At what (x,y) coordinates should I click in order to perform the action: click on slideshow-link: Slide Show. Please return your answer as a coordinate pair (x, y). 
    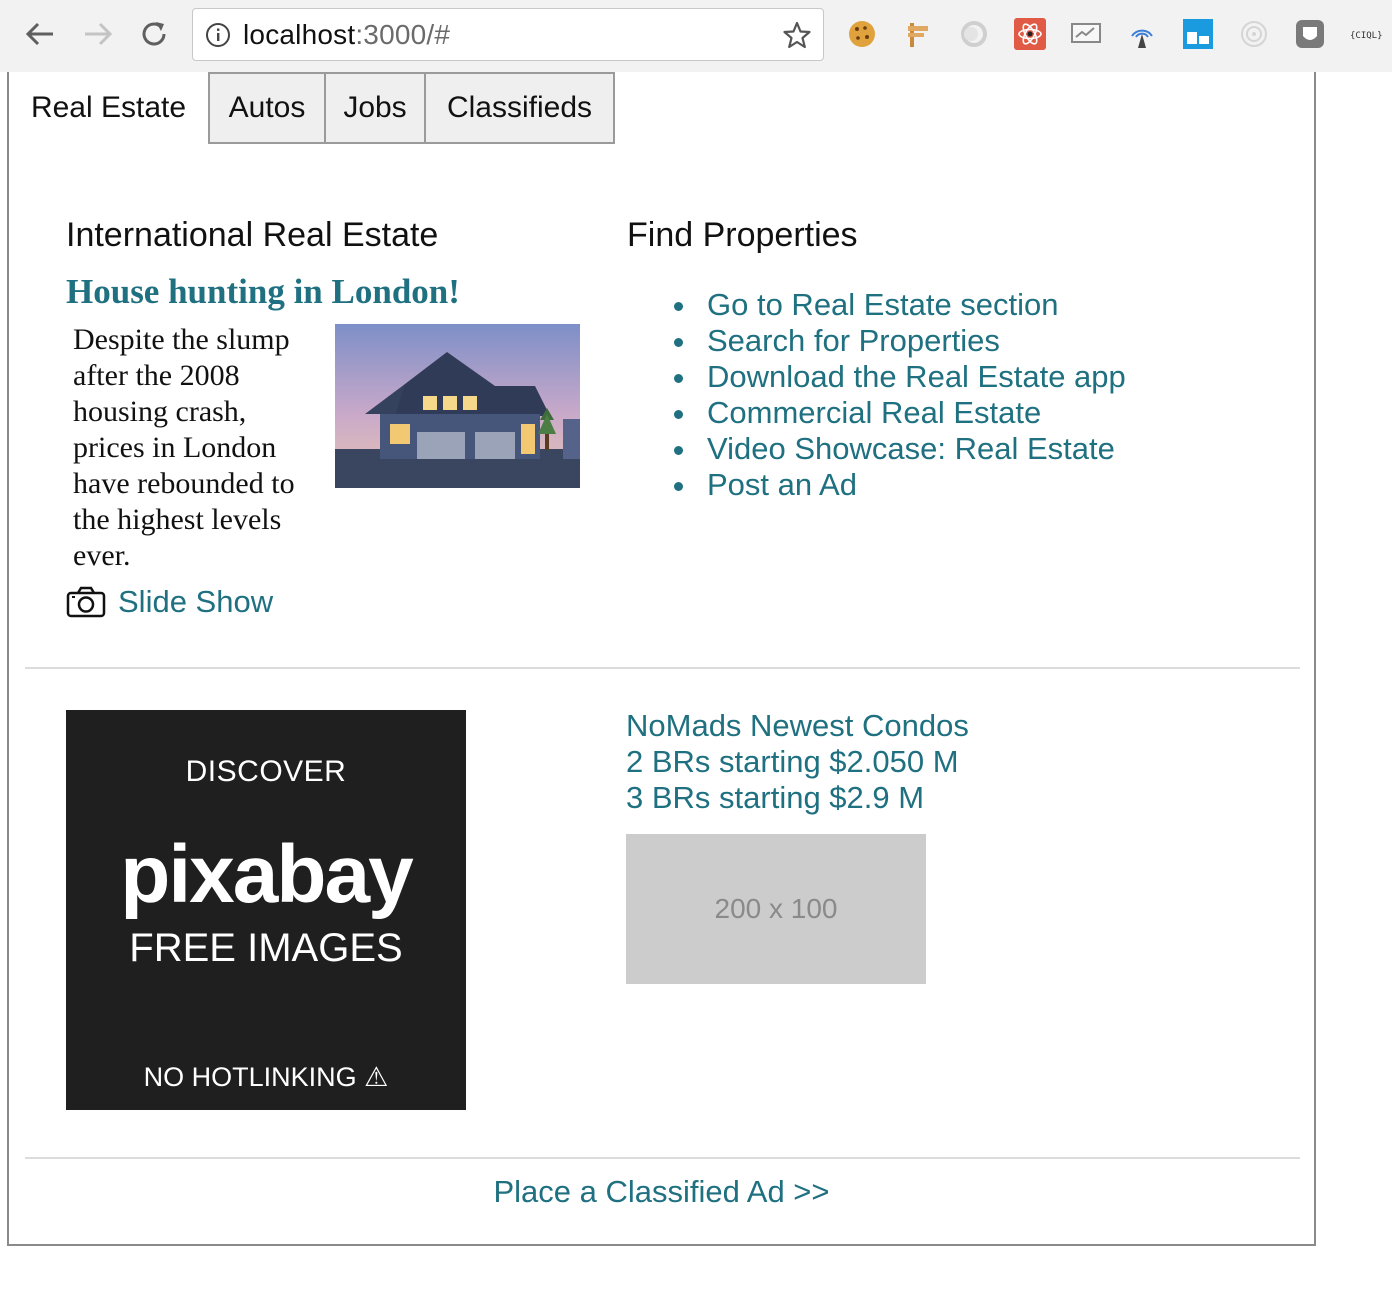
    Looking at the image, I should click on (169, 602).